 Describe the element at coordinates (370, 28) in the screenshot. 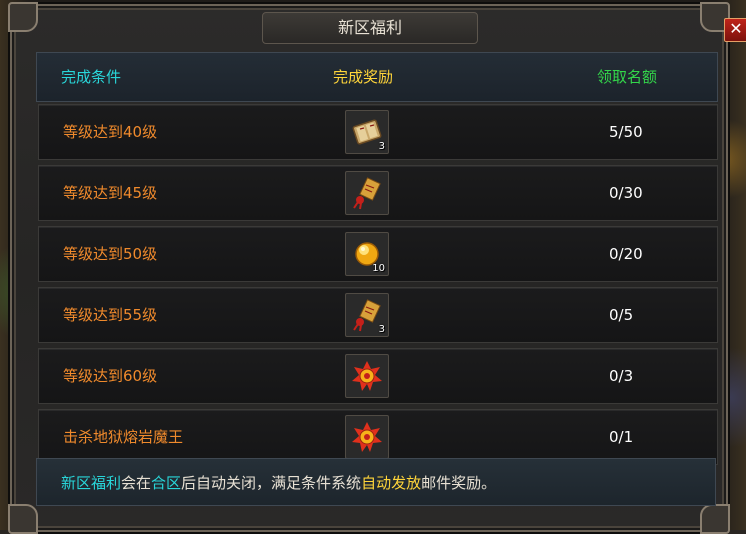

I see `window-title: 新区福利` at that location.